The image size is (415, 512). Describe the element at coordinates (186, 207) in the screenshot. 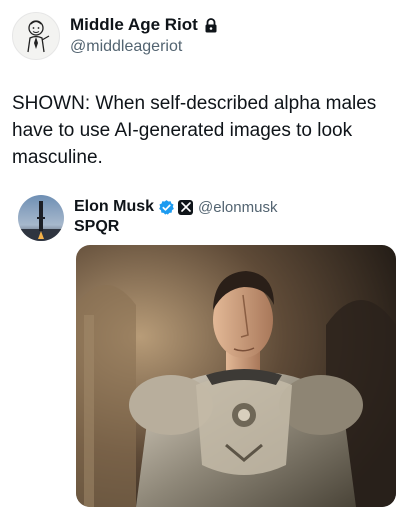

I see `x-logo-icon` at that location.